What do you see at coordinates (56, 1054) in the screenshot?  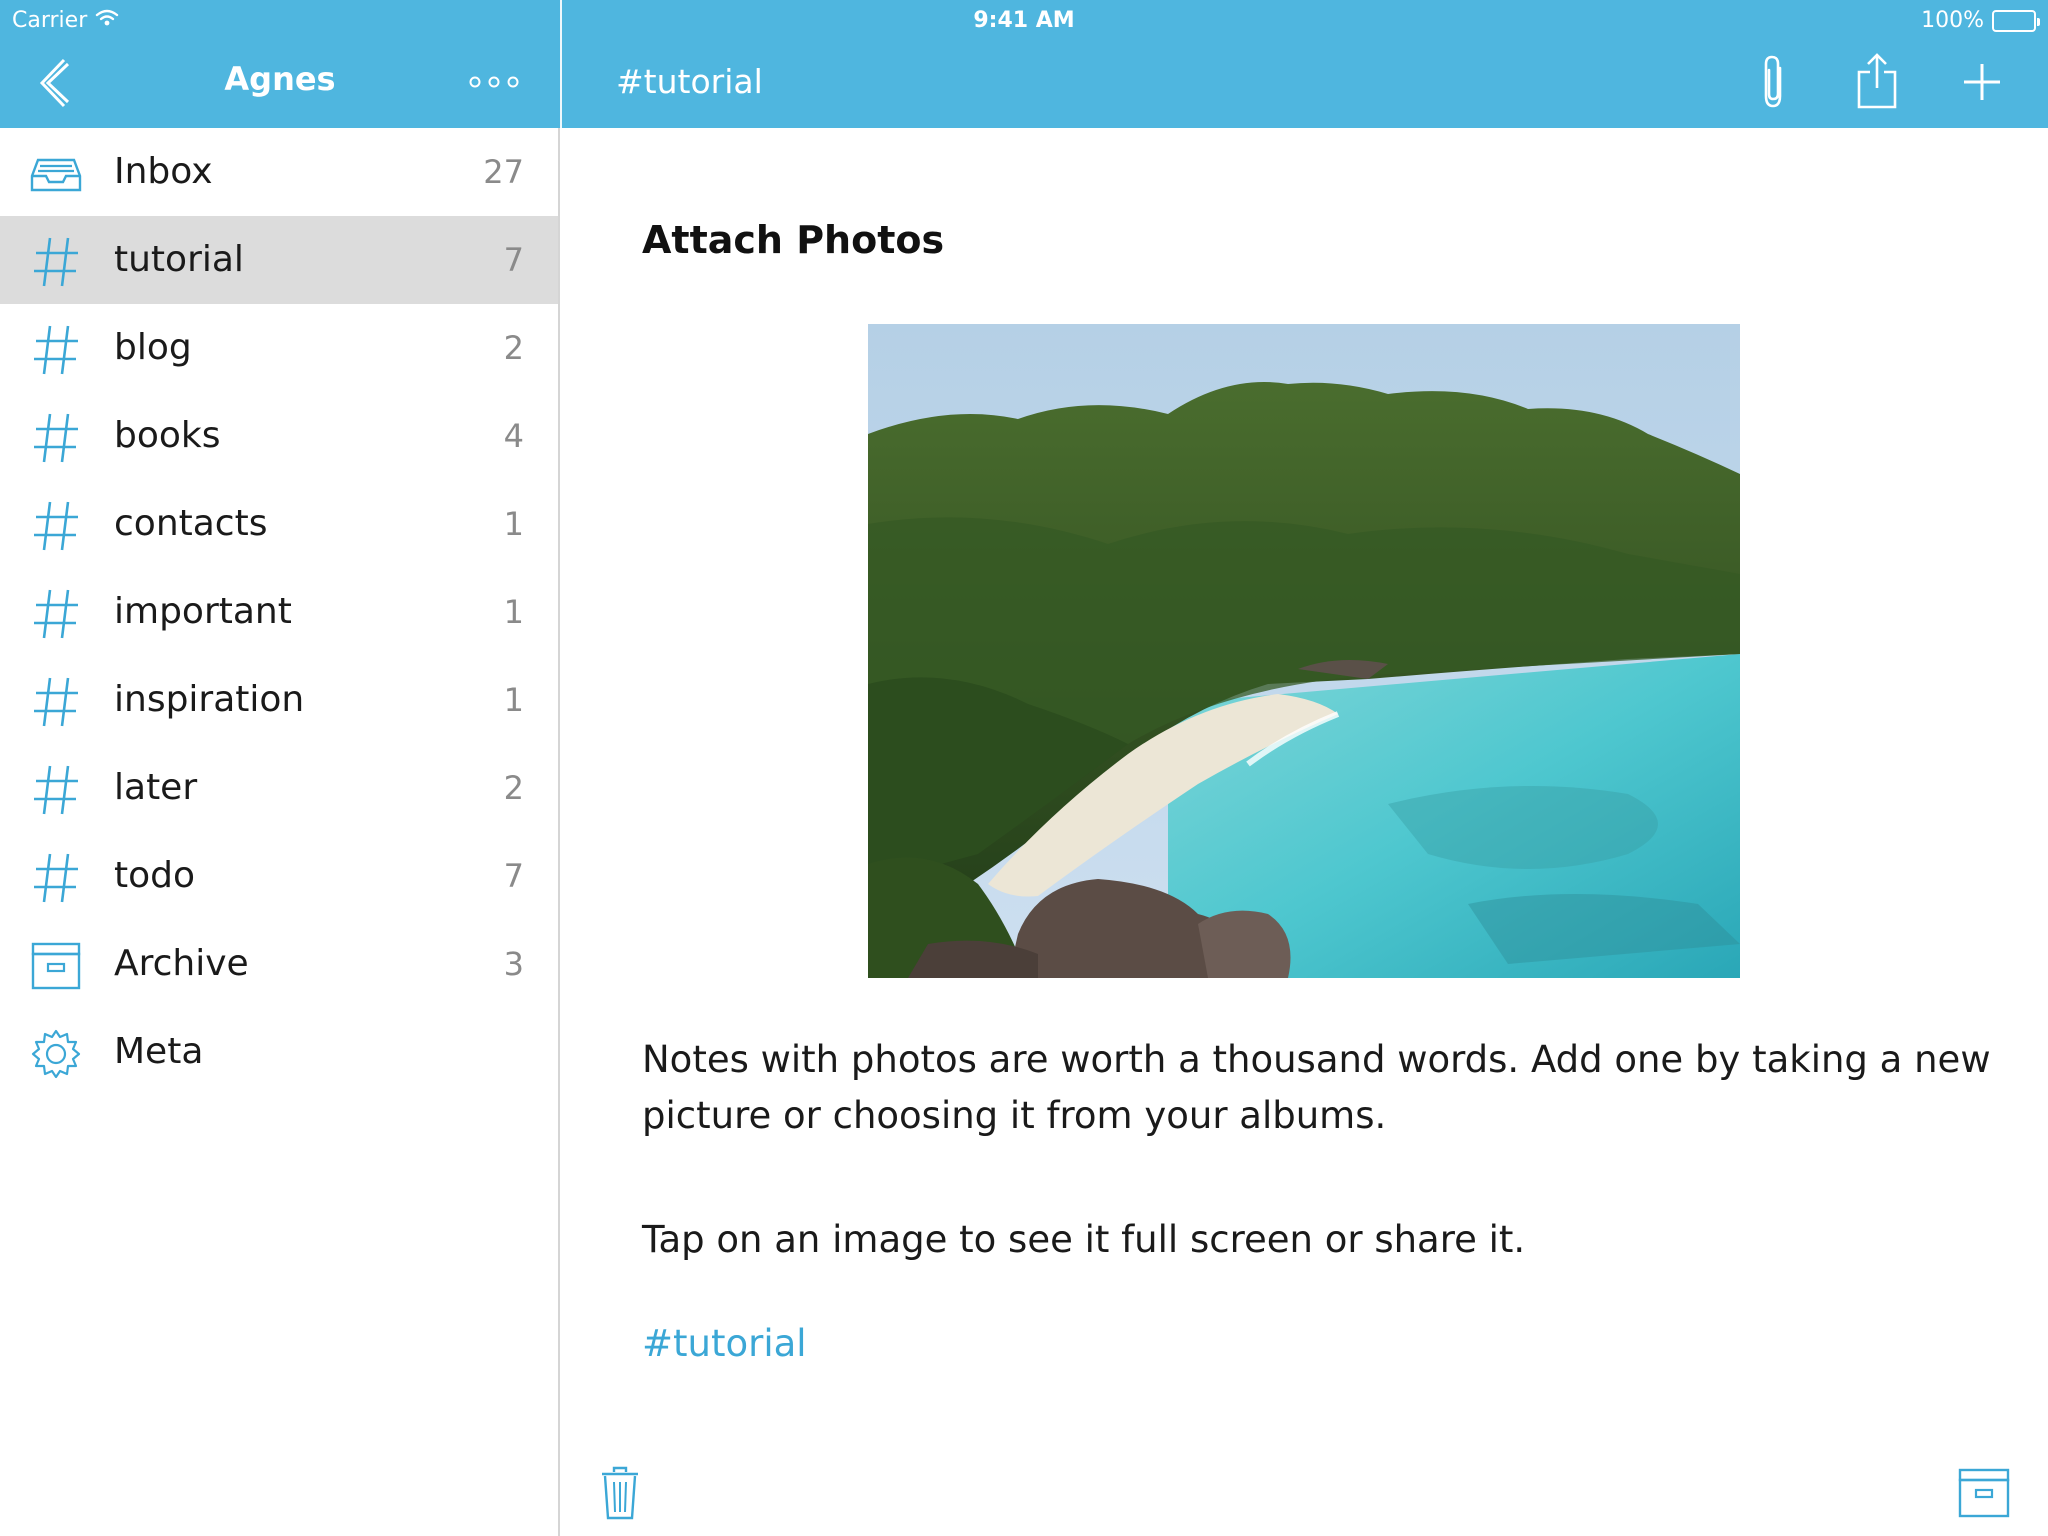 I see `gear-icon` at bounding box center [56, 1054].